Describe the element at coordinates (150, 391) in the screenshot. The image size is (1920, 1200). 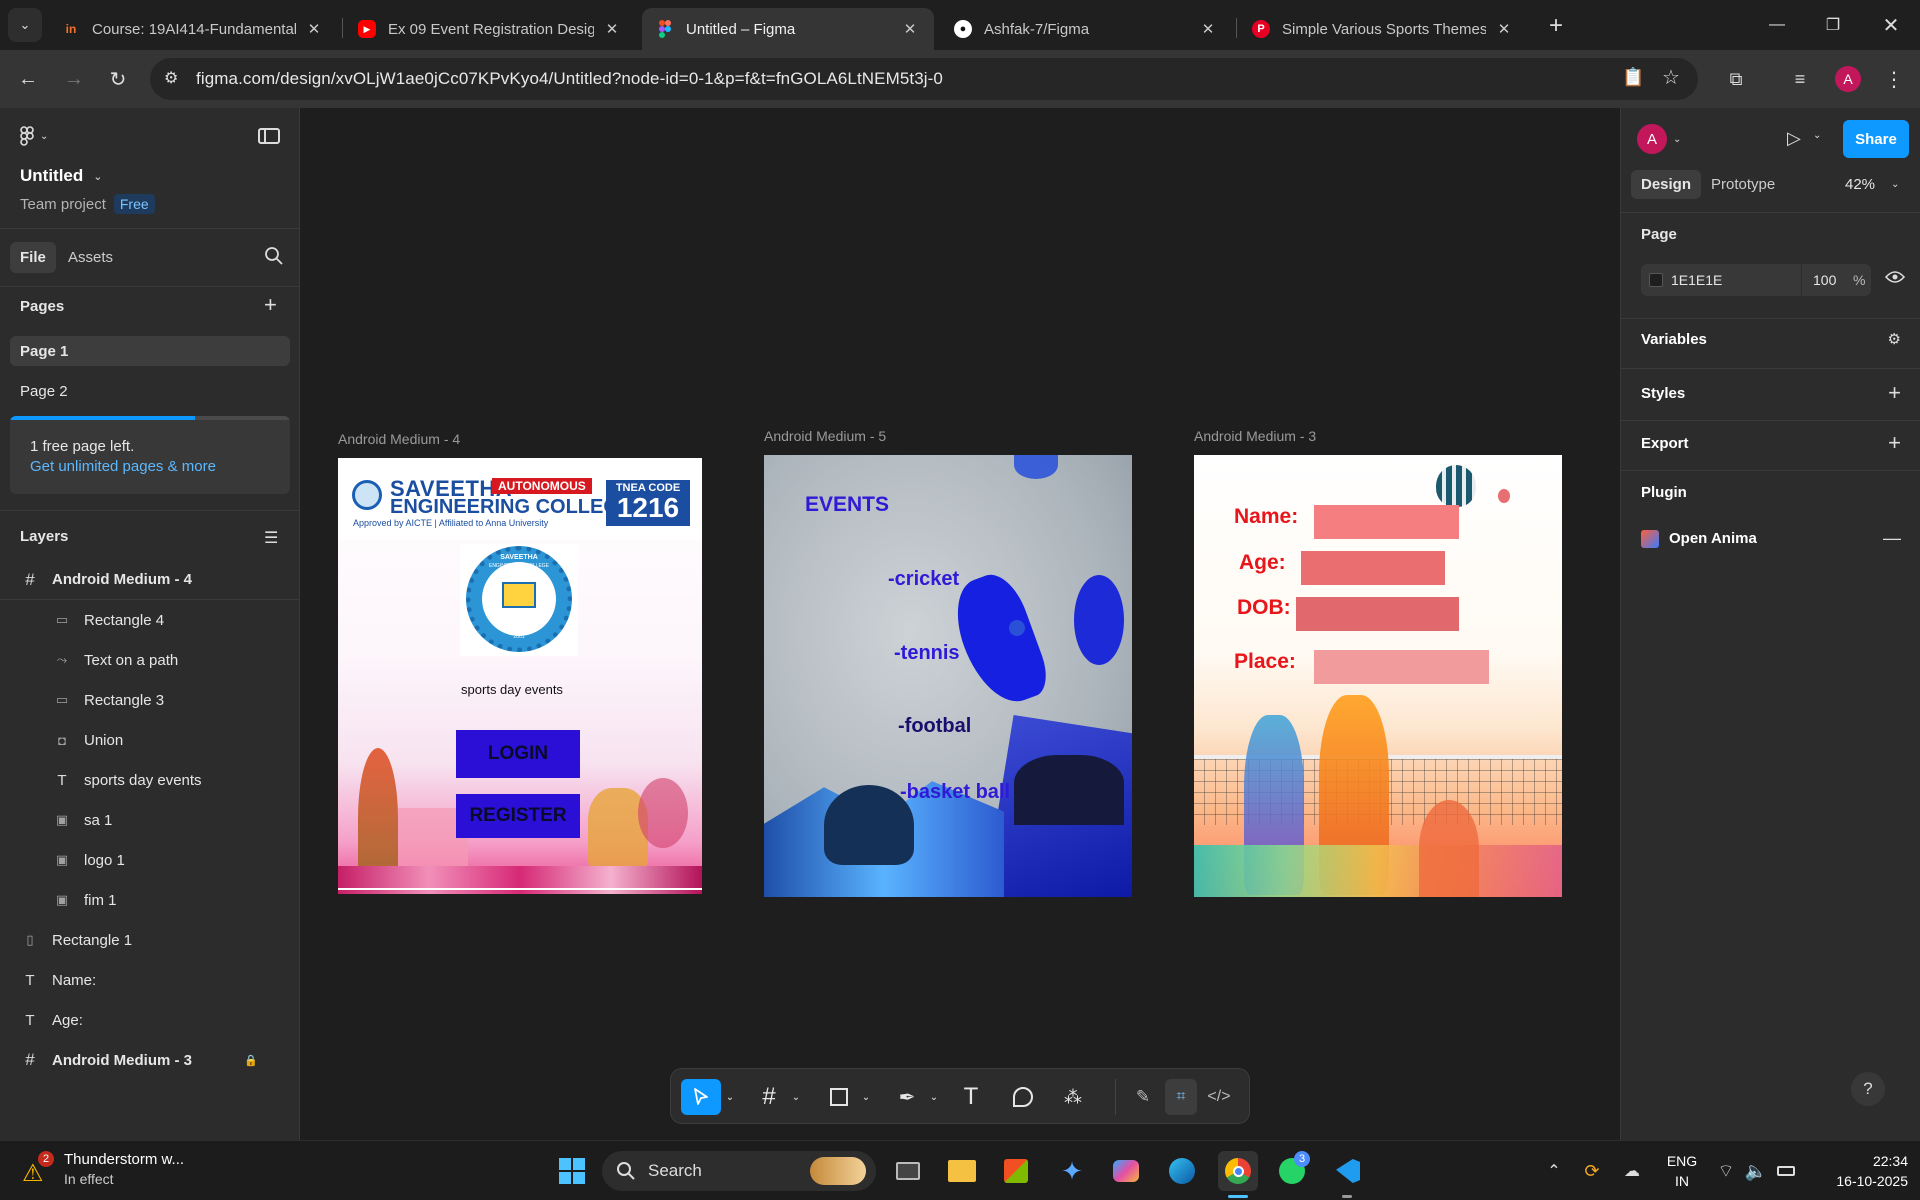
I see `page-item-2: Page 2` at that location.